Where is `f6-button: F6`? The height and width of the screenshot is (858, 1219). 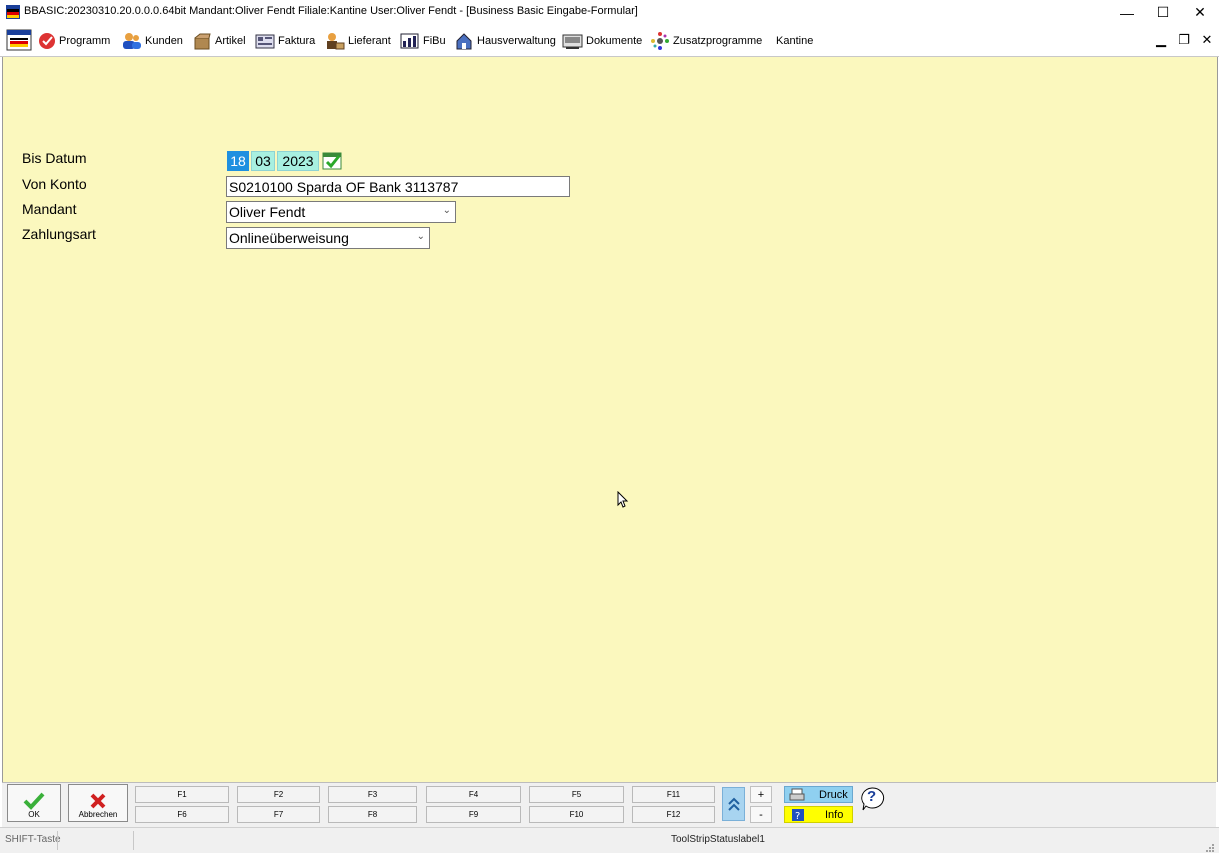 f6-button: F6 is located at coordinates (182, 814).